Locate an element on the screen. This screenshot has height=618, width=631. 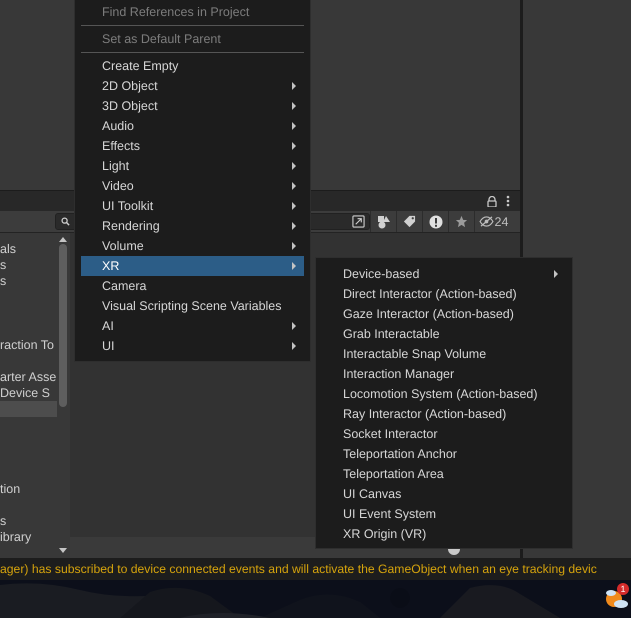
menu-item: UI Event System is located at coordinates (444, 514).